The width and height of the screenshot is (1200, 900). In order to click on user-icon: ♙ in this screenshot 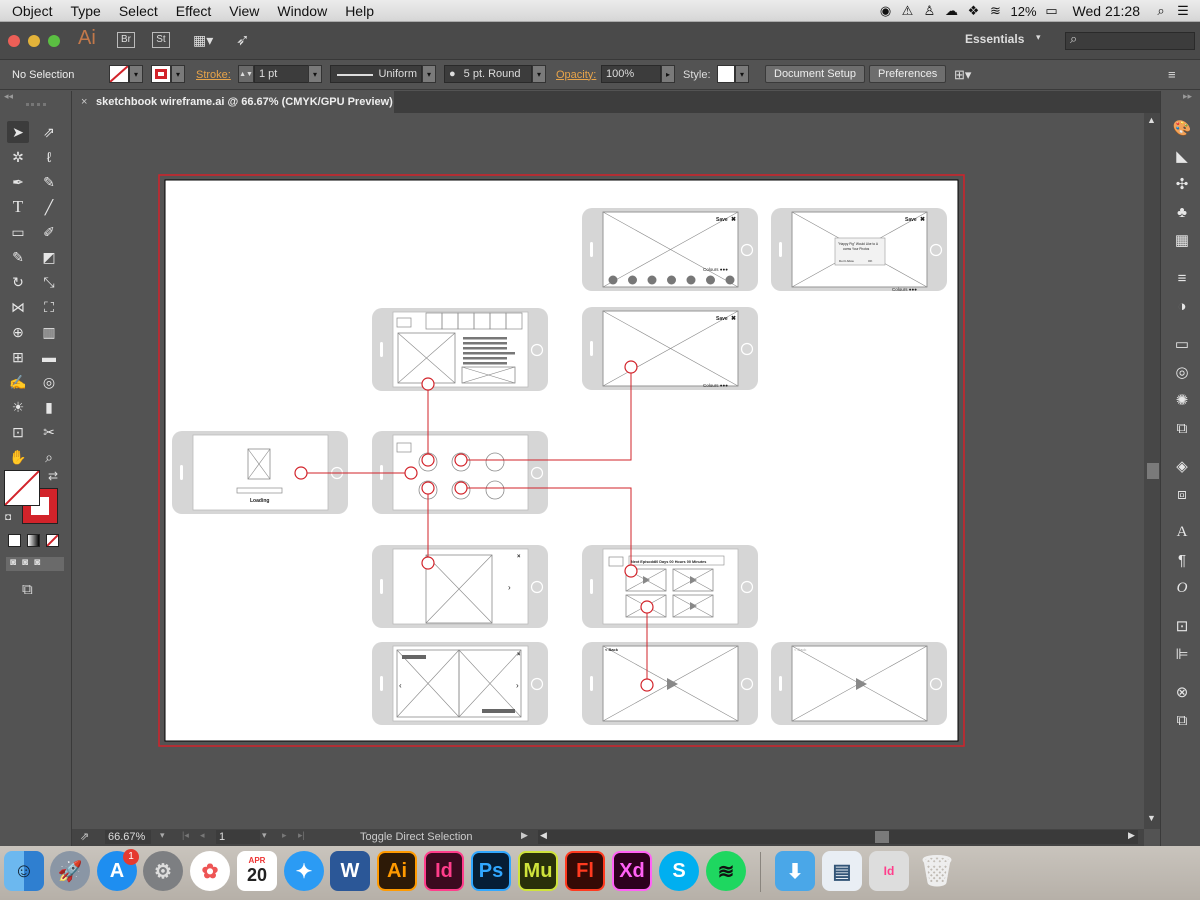, I will do `click(930, 11)`.